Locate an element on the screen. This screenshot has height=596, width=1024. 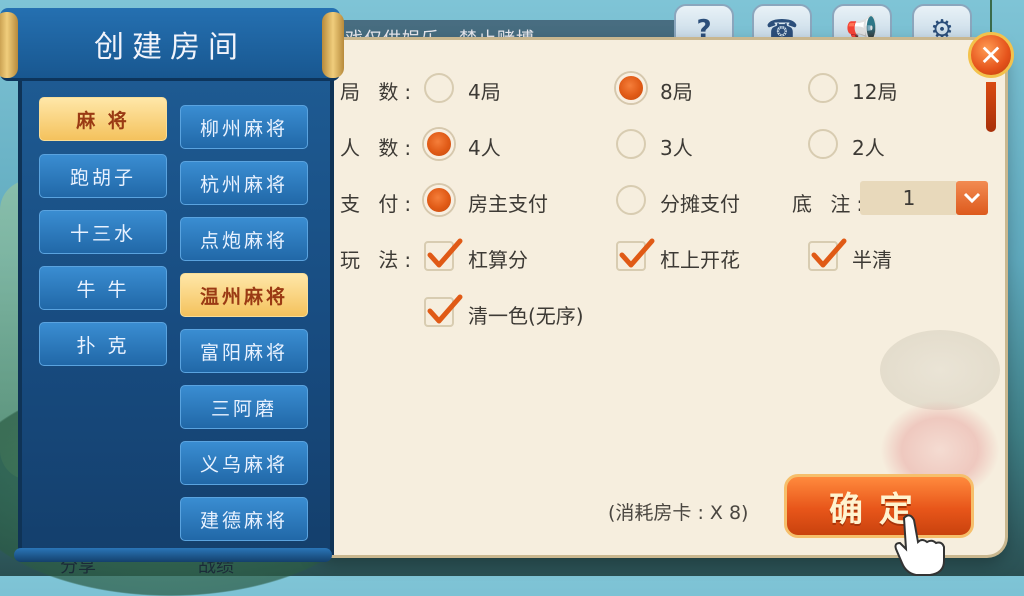
payment-option-split: 分摊支付 is located at coordinates (700, 204).